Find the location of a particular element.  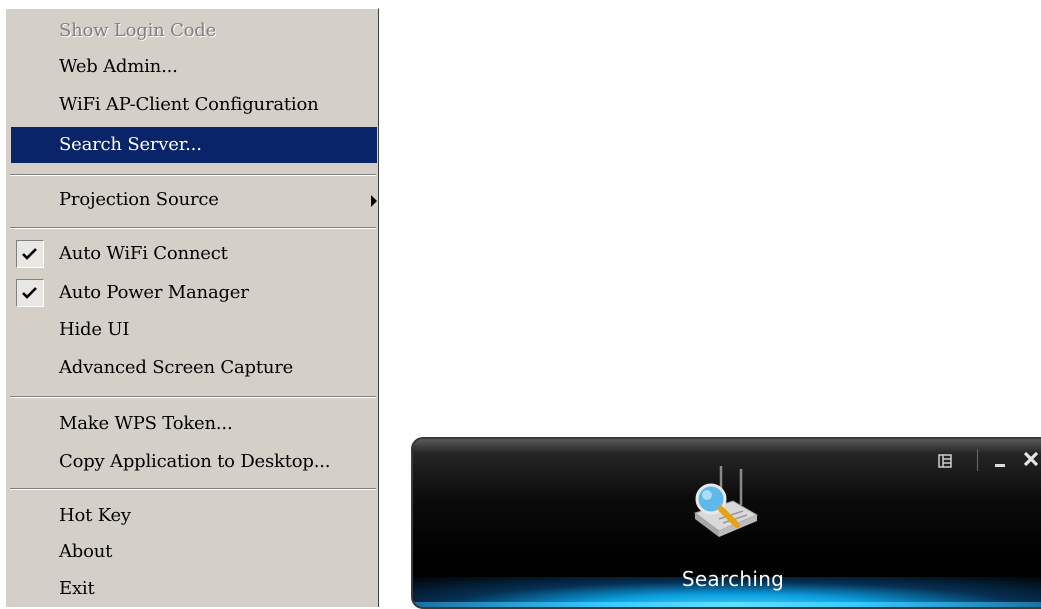

menu-item-exit: Exit is located at coordinates (194, 589).